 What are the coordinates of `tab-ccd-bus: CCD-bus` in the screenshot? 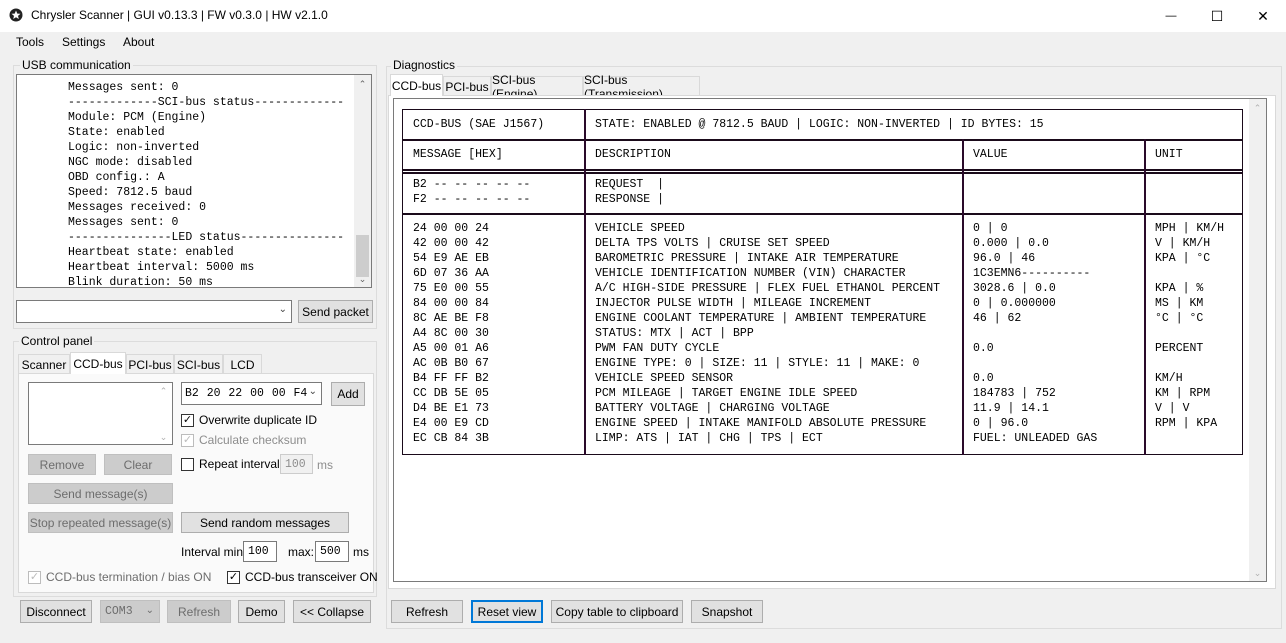 It's located at (98, 363).